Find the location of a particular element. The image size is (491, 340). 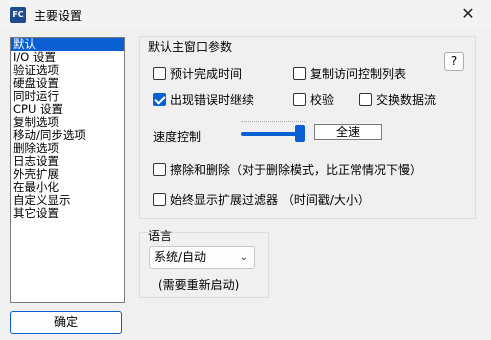

list-item: 日志设置 is located at coordinates (67, 161).